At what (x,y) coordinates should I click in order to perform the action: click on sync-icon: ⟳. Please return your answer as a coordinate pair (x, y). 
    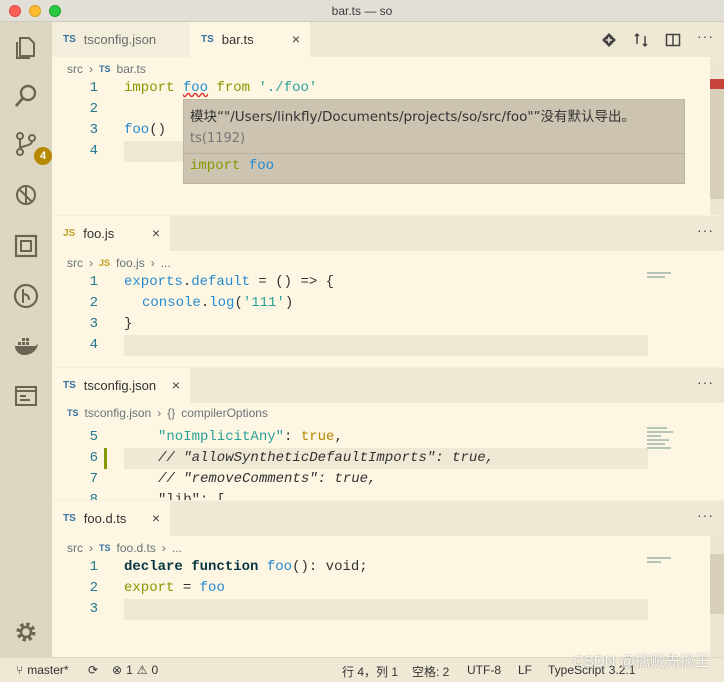
    Looking at the image, I should click on (93, 670).